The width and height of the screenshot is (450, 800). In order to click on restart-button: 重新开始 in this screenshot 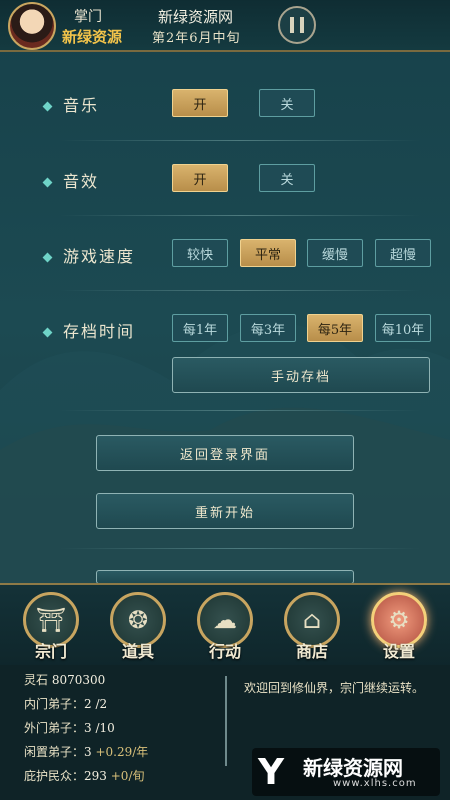, I will do `click(225, 511)`.